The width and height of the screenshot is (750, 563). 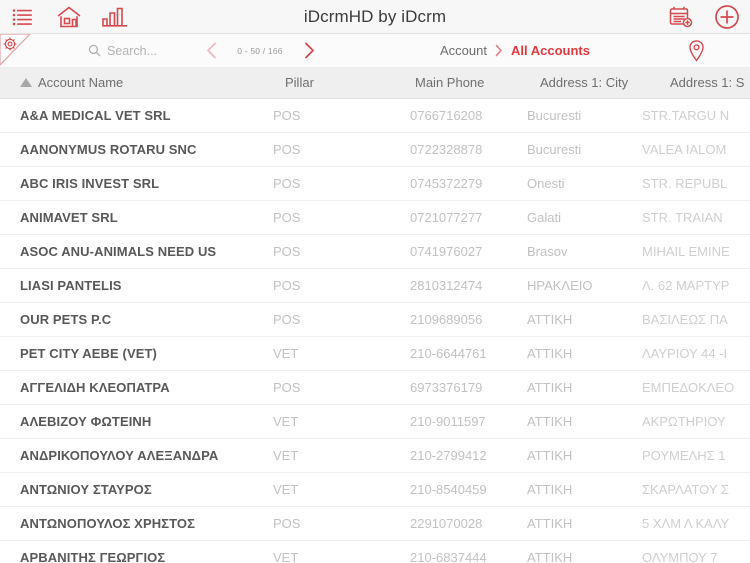 I want to click on home-icon, so click(x=69, y=16).